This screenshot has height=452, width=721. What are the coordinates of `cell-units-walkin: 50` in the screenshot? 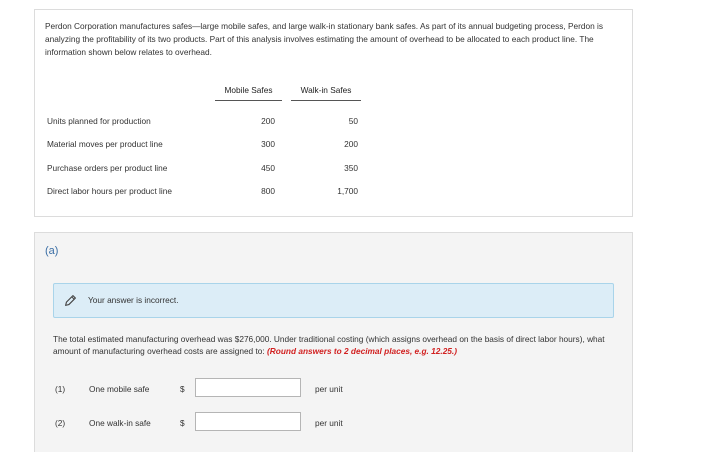 It's located at (353, 121).